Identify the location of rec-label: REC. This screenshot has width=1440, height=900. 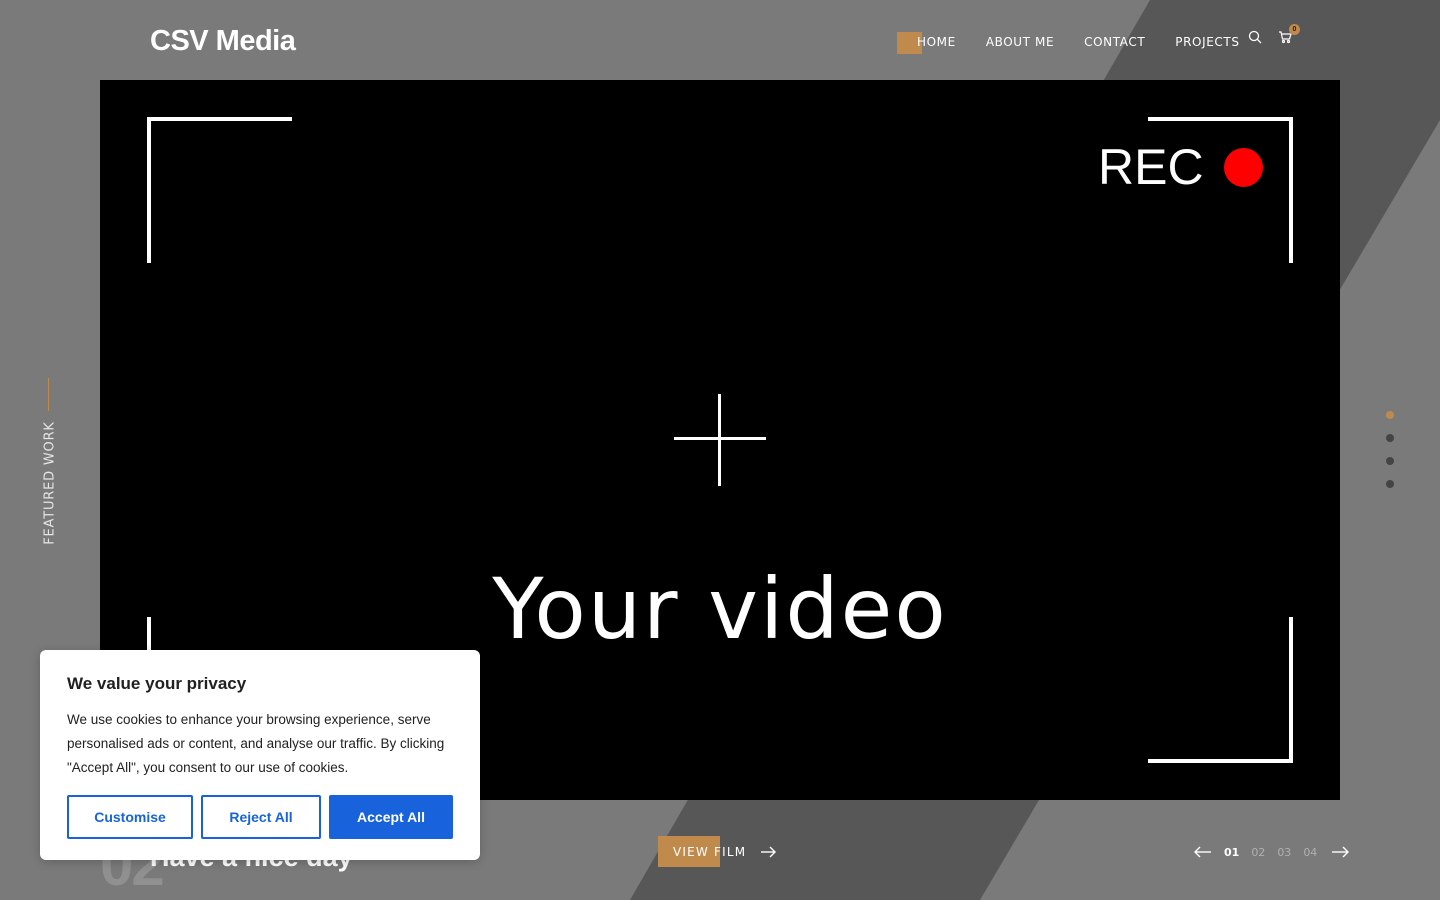
(1151, 167).